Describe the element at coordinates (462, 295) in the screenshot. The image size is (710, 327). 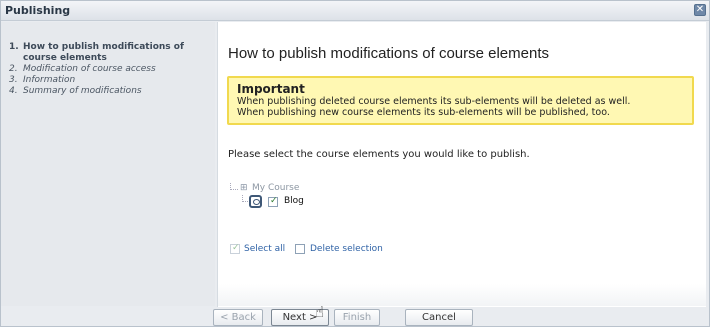
I see `content-footer` at that location.